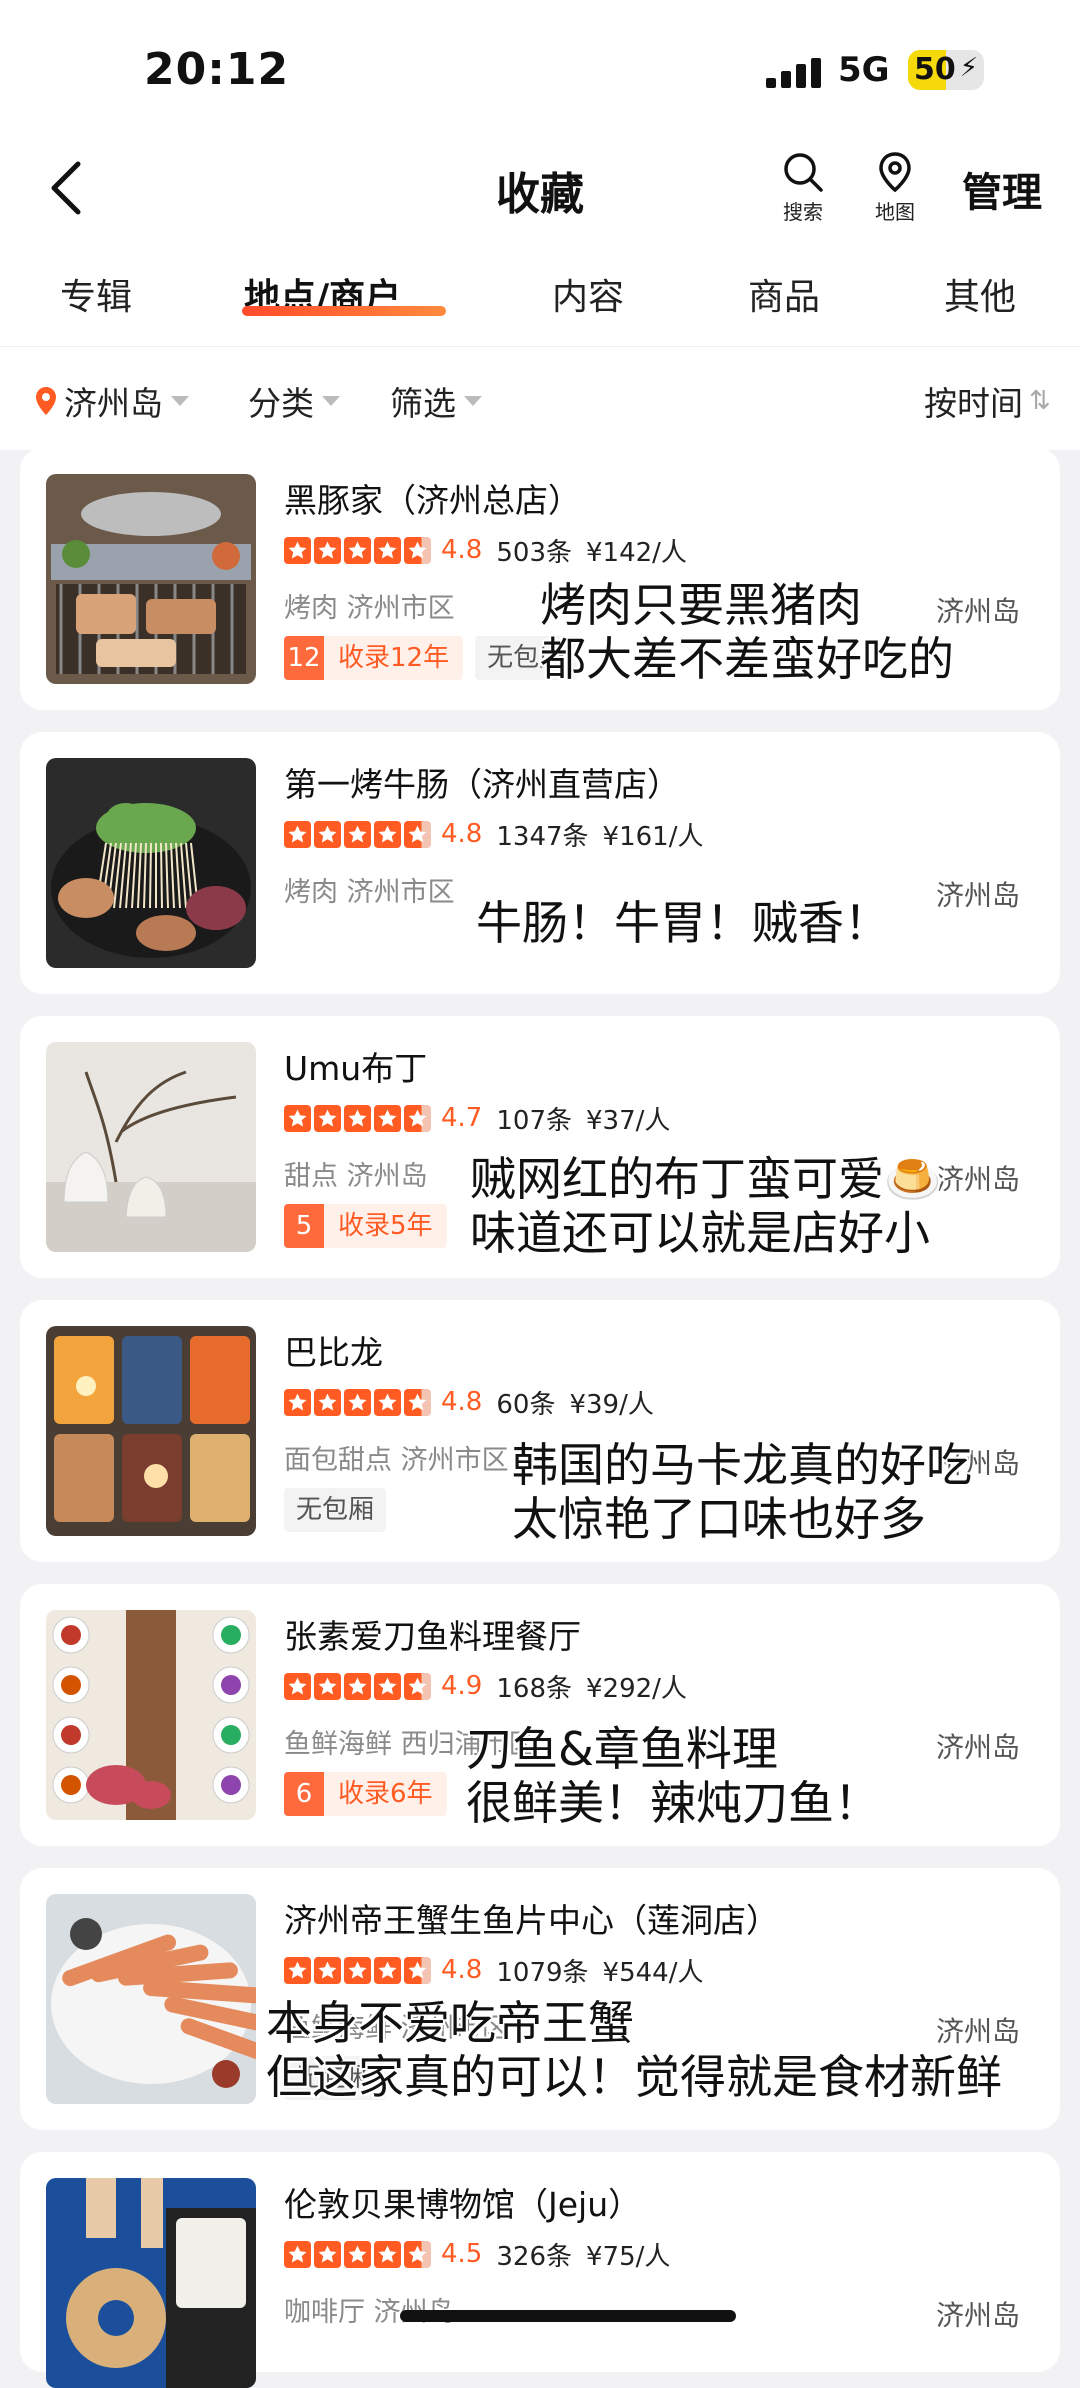 Image resolution: width=1080 pixels, height=2388 pixels. Describe the element at coordinates (304, 658) in the screenshot. I see `badge-number: 12` at that location.